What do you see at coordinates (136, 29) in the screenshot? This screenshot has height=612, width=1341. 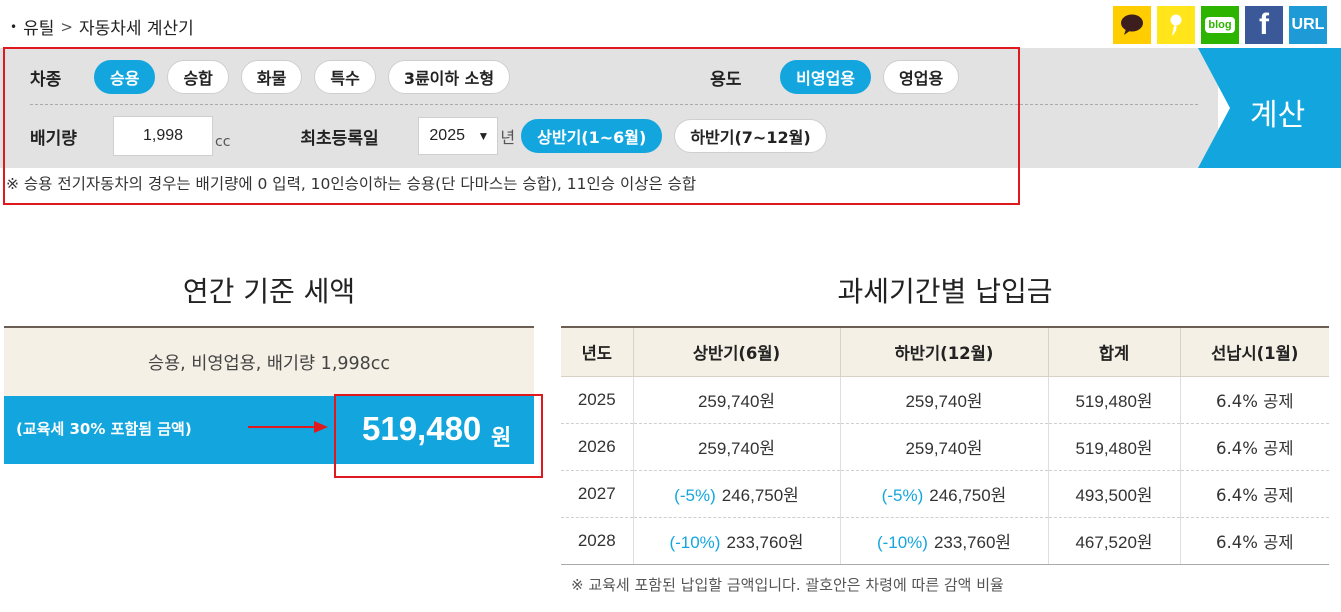 I see `breadcrumb-current: 자동차세 계산기` at bounding box center [136, 29].